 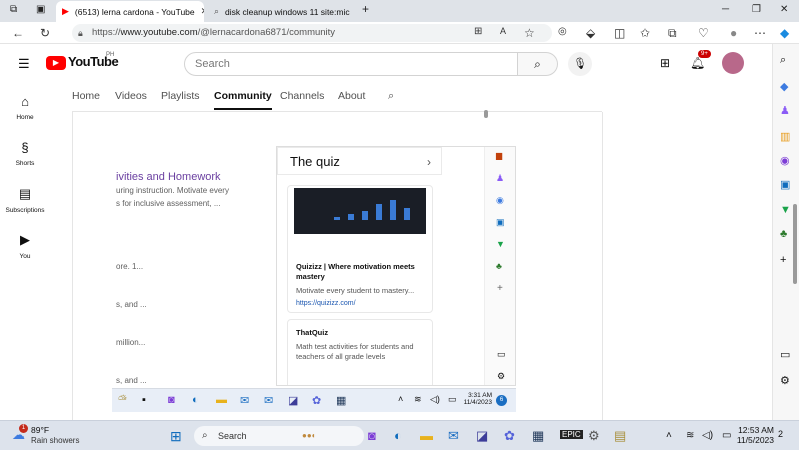 What do you see at coordinates (144, 400) in the screenshot?
I see `terminal-icon: ▪` at bounding box center [144, 400].